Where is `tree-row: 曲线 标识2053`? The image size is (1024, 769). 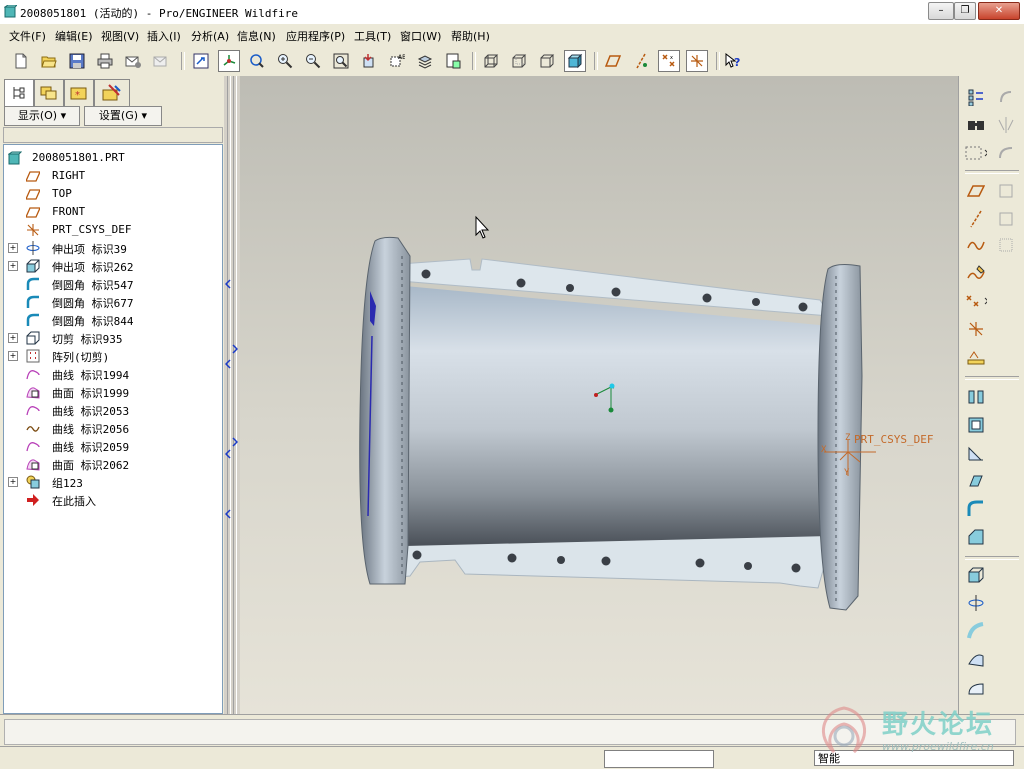 tree-row: 曲线 标识2053 is located at coordinates (113, 410).